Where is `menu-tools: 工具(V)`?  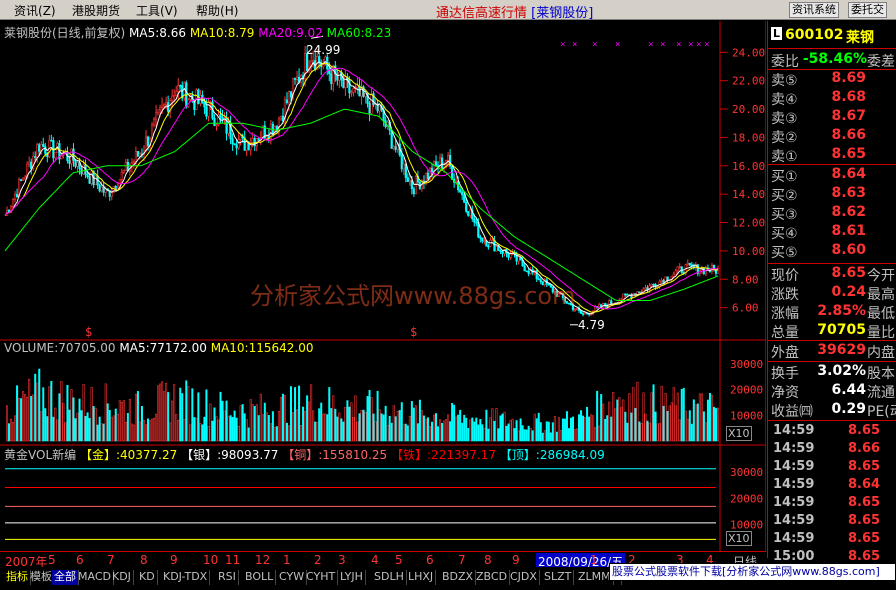 menu-tools: 工具(V) is located at coordinates (157, 10).